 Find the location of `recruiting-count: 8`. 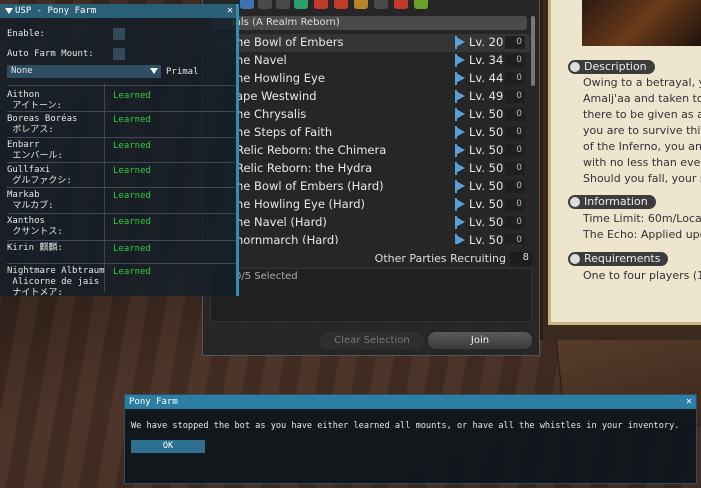

recruiting-count: 8 is located at coordinates (521, 259).